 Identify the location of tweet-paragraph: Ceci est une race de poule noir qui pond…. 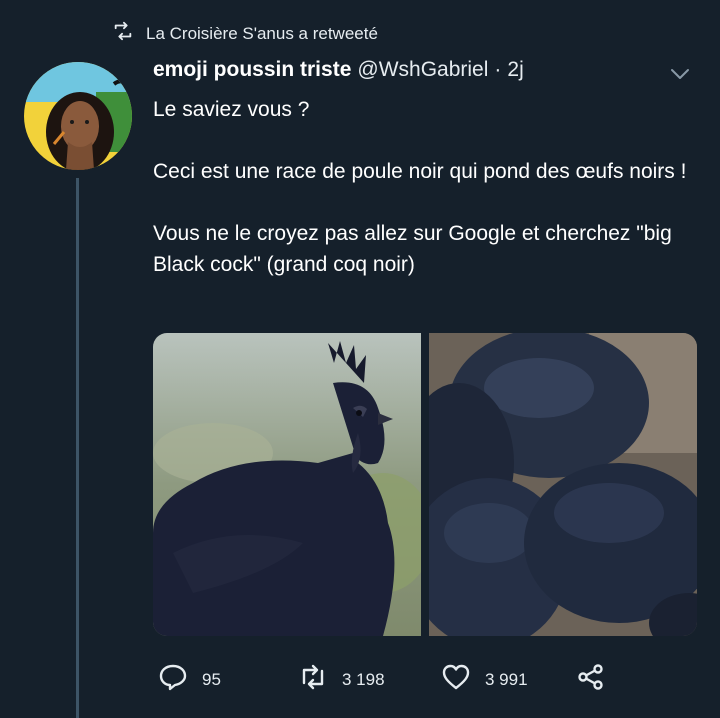
(420, 171).